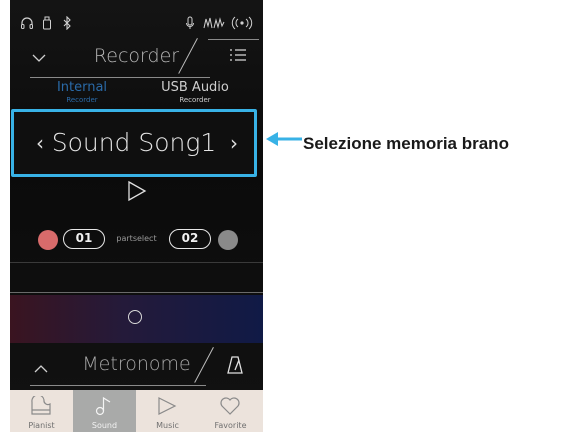 Image resolution: width=563 pixels, height=432 pixels. I want to click on status-bar, so click(136, 22).